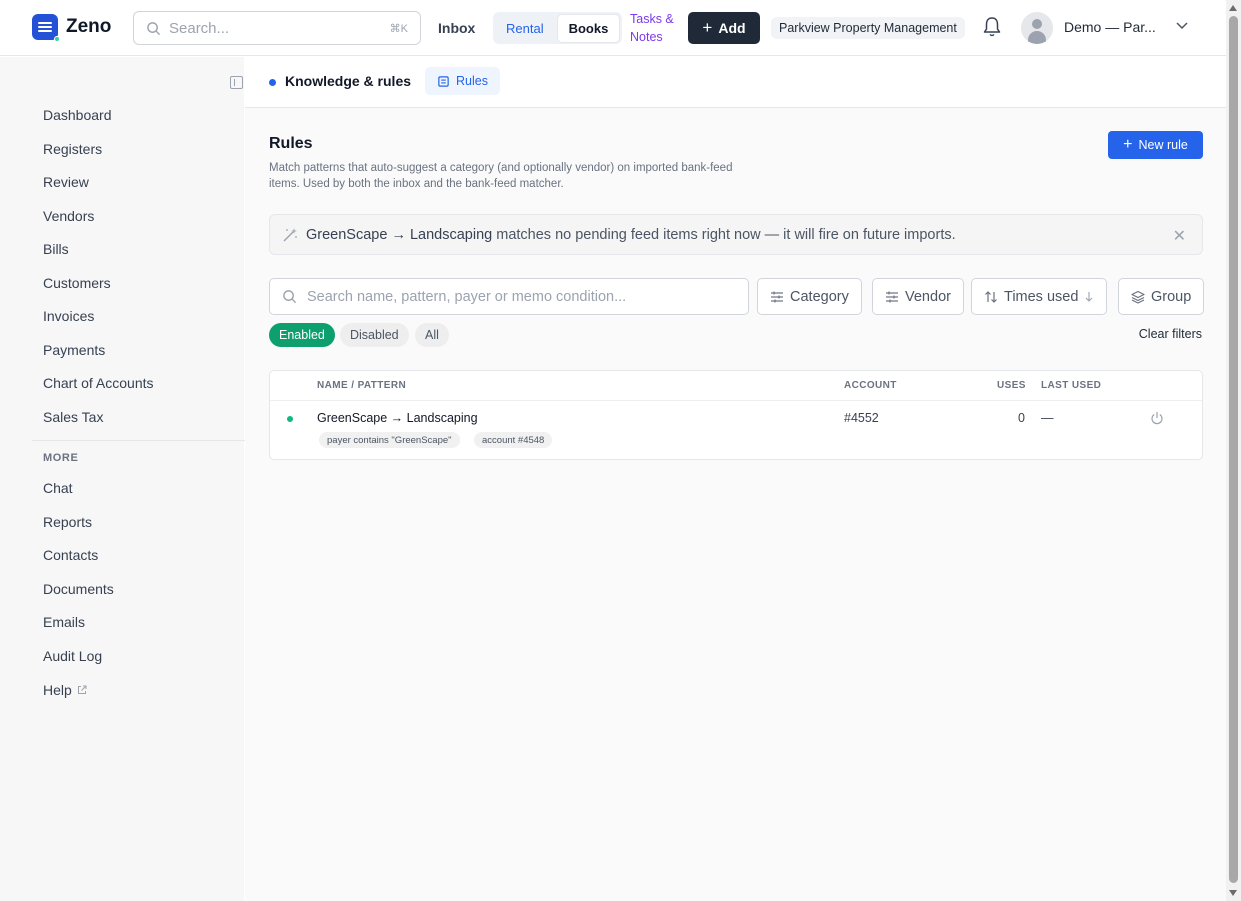  What do you see at coordinates (1047, 418) in the screenshot?
I see `rule-last-used: —` at bounding box center [1047, 418].